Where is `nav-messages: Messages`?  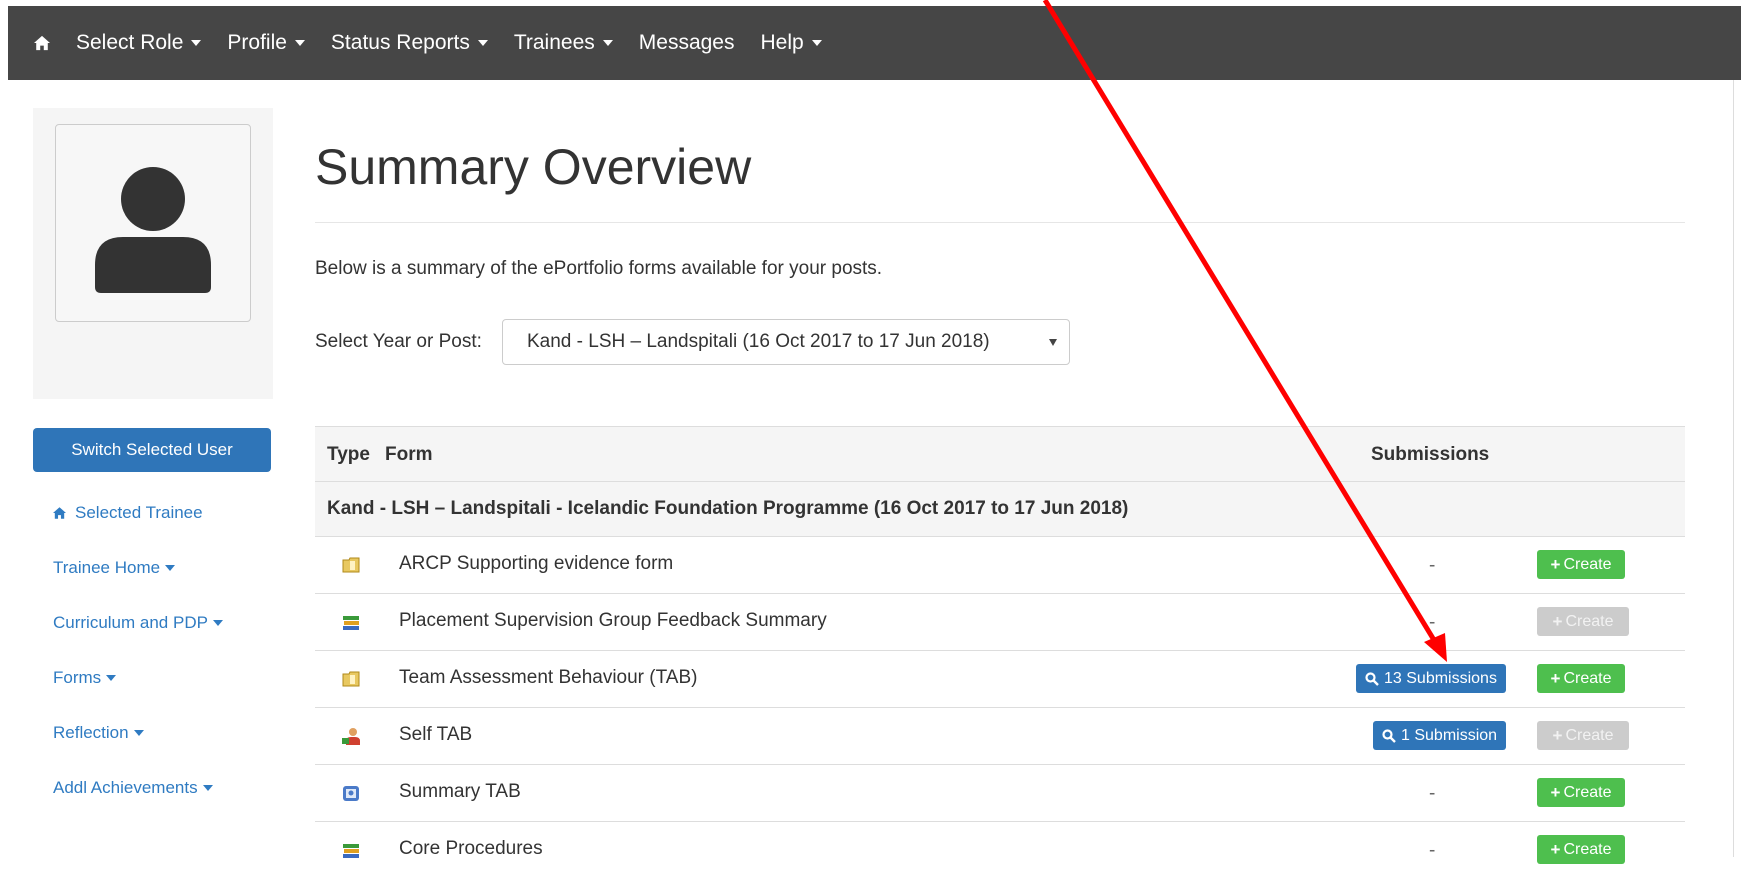
nav-messages: Messages is located at coordinates (687, 43).